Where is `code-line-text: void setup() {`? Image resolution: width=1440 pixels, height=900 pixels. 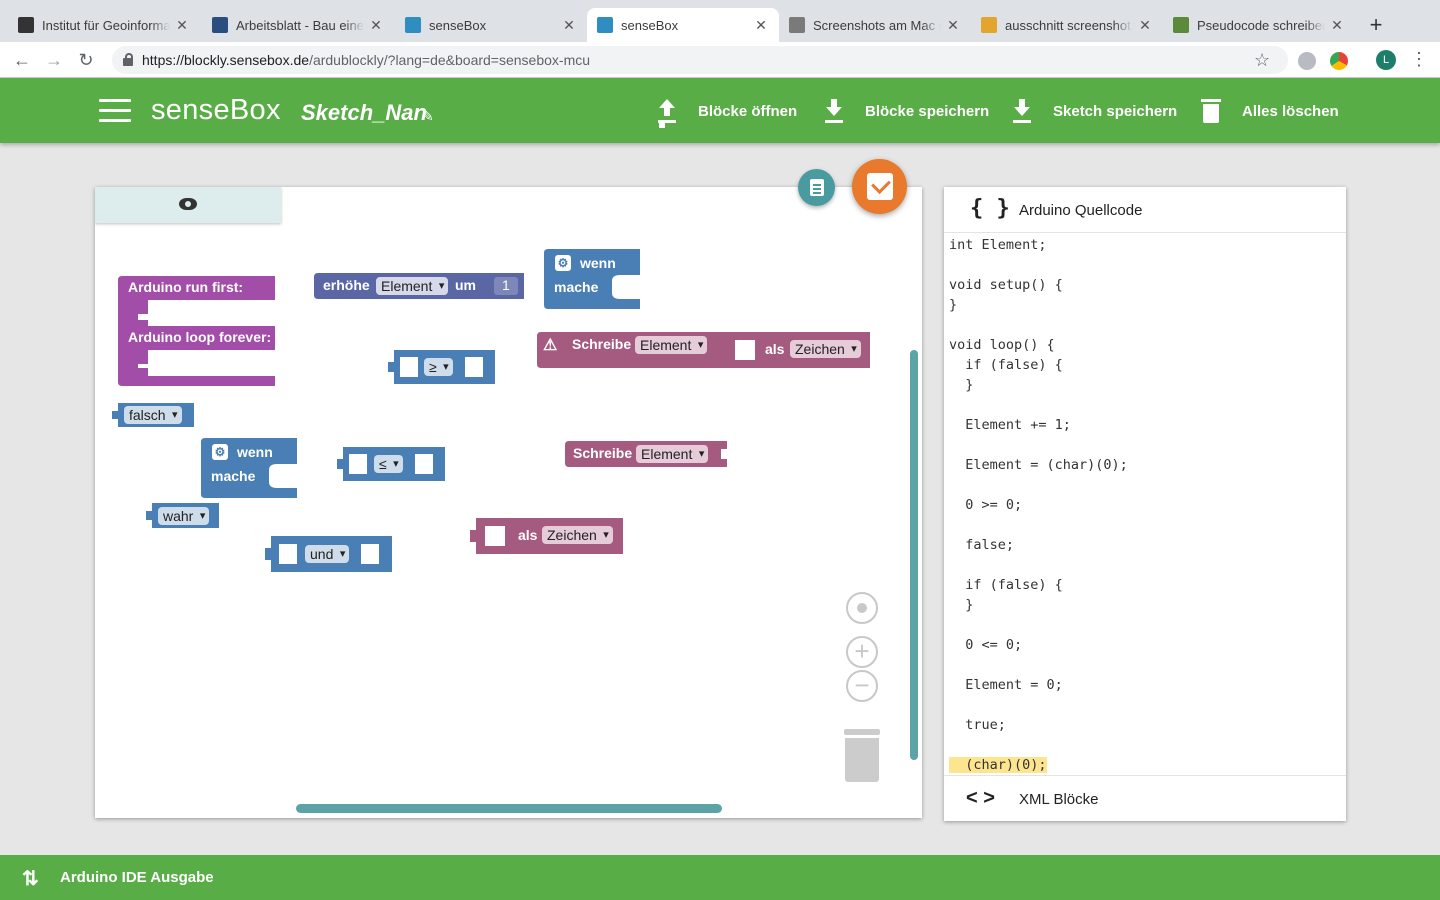 code-line-text: void setup() { is located at coordinates (1006, 285).